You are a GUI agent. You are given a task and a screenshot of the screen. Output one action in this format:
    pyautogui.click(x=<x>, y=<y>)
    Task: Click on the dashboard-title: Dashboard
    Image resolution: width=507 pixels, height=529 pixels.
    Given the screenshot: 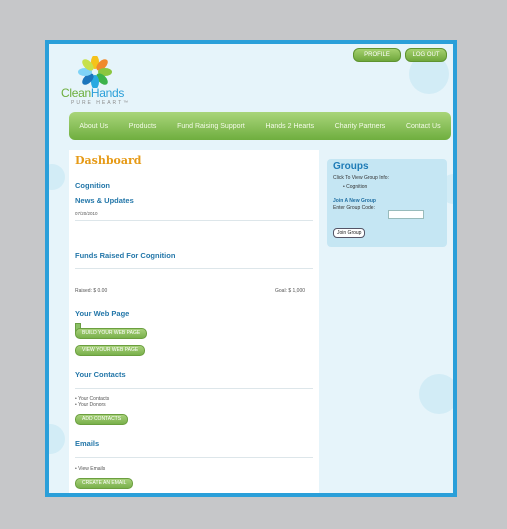 What is the action you would take?
    pyautogui.click(x=108, y=160)
    